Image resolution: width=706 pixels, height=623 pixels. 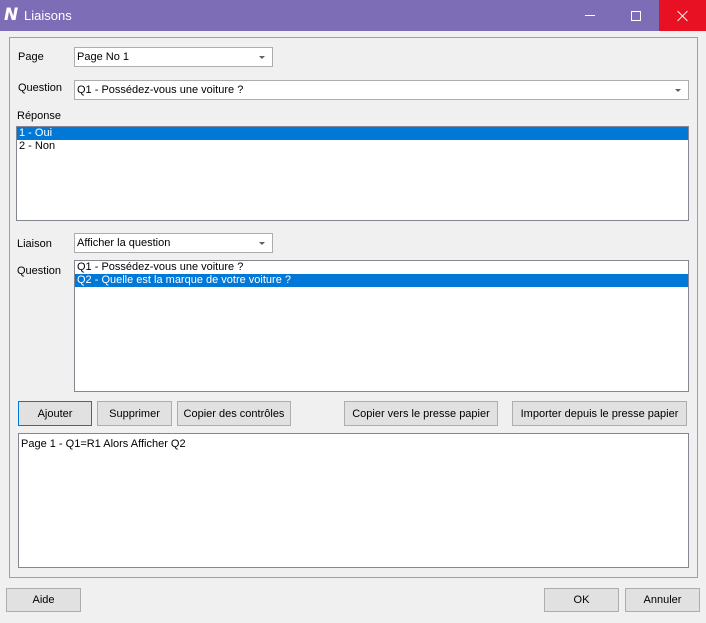 I want to click on supprimer-button: Supprimer, so click(x=134, y=413).